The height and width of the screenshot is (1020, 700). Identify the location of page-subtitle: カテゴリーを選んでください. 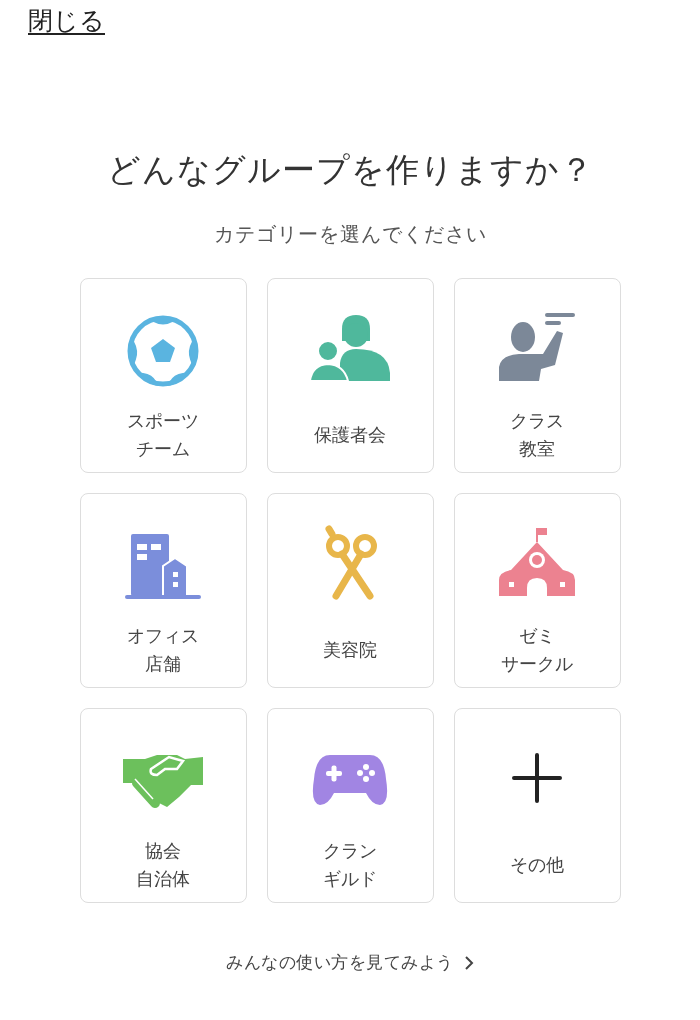
(350, 234).